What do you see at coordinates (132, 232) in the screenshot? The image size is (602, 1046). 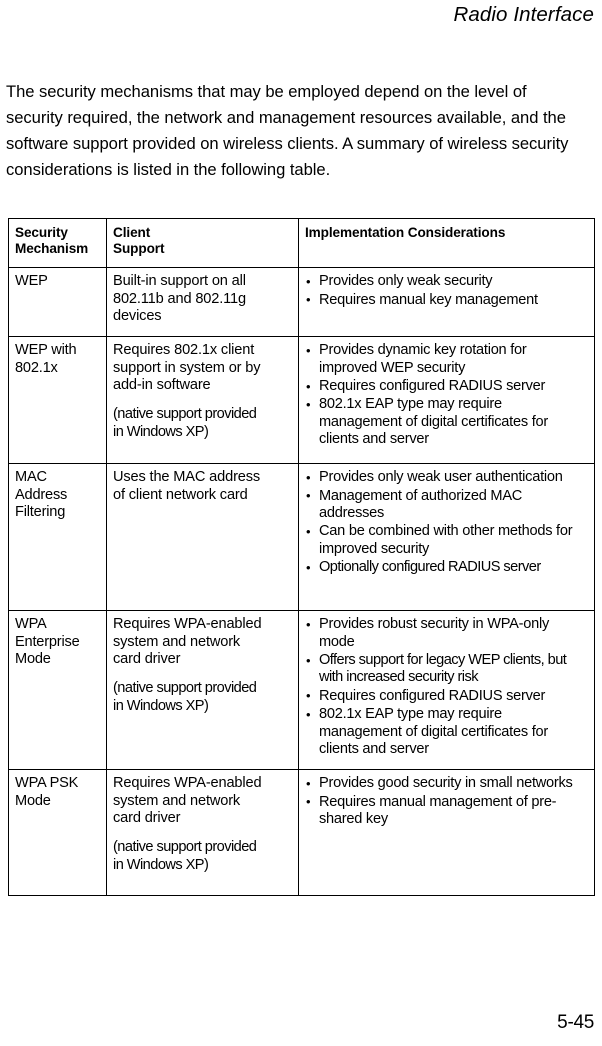 I see `column-header-line-1: Client` at bounding box center [132, 232].